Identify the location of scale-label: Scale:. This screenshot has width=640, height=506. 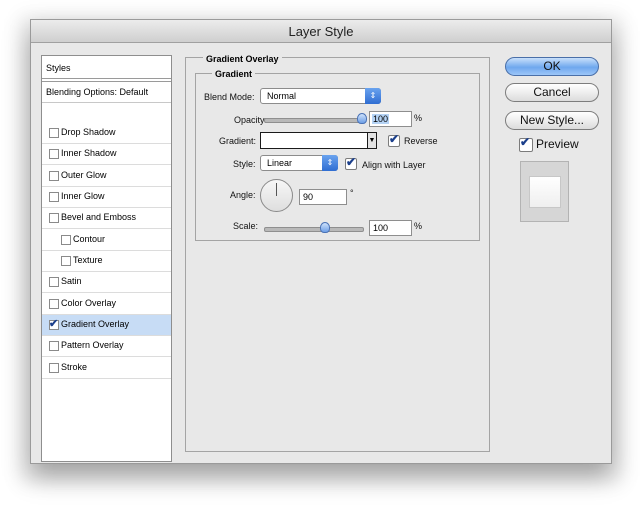
(246, 226).